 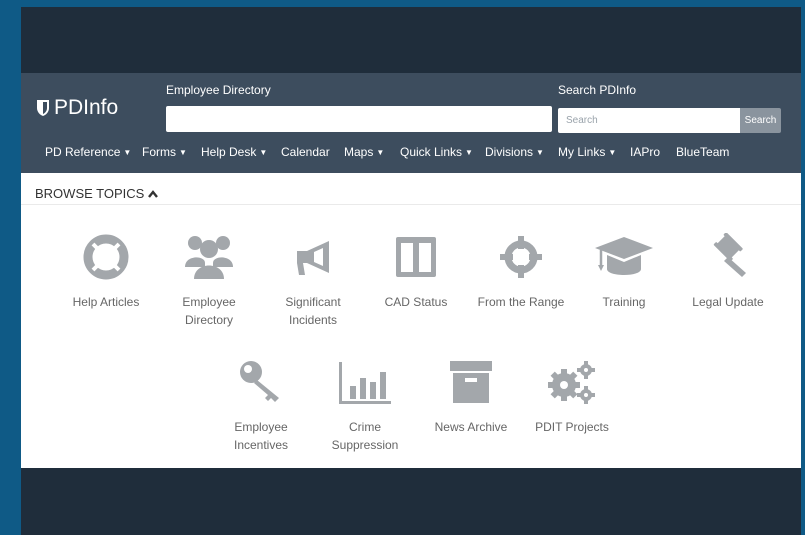 I want to click on gavel-icon, so click(x=729, y=255).